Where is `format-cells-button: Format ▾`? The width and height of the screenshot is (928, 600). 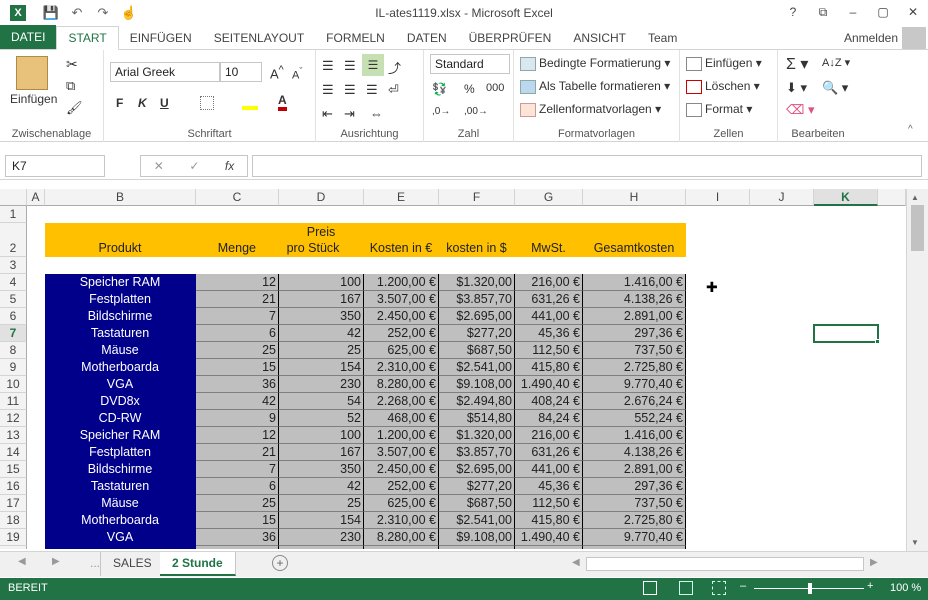 format-cells-button: Format ▾ is located at coordinates (719, 109).